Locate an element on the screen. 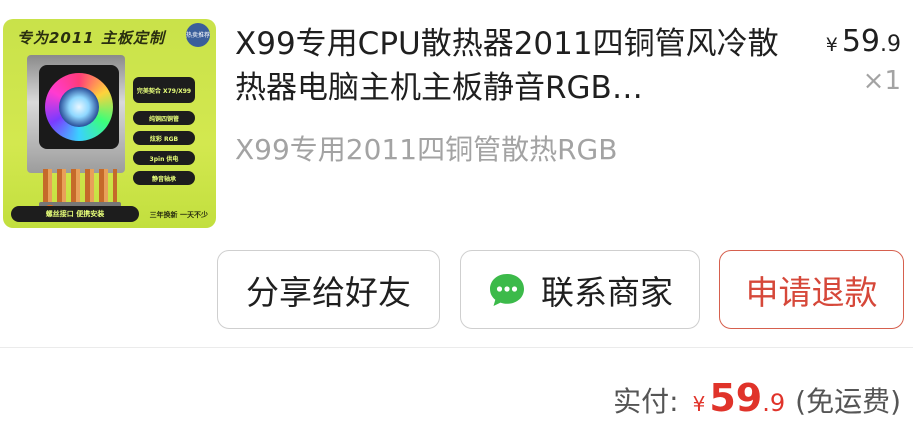 The image size is (913, 438). price-decimal: .9 is located at coordinates (890, 44).